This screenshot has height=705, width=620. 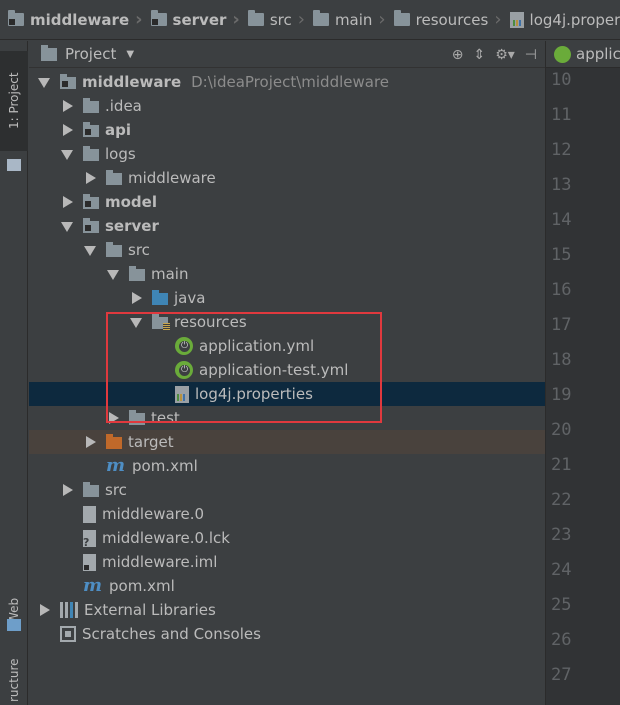 I want to click on structure-tool-tab-label: ructure, so click(x=14, y=680).